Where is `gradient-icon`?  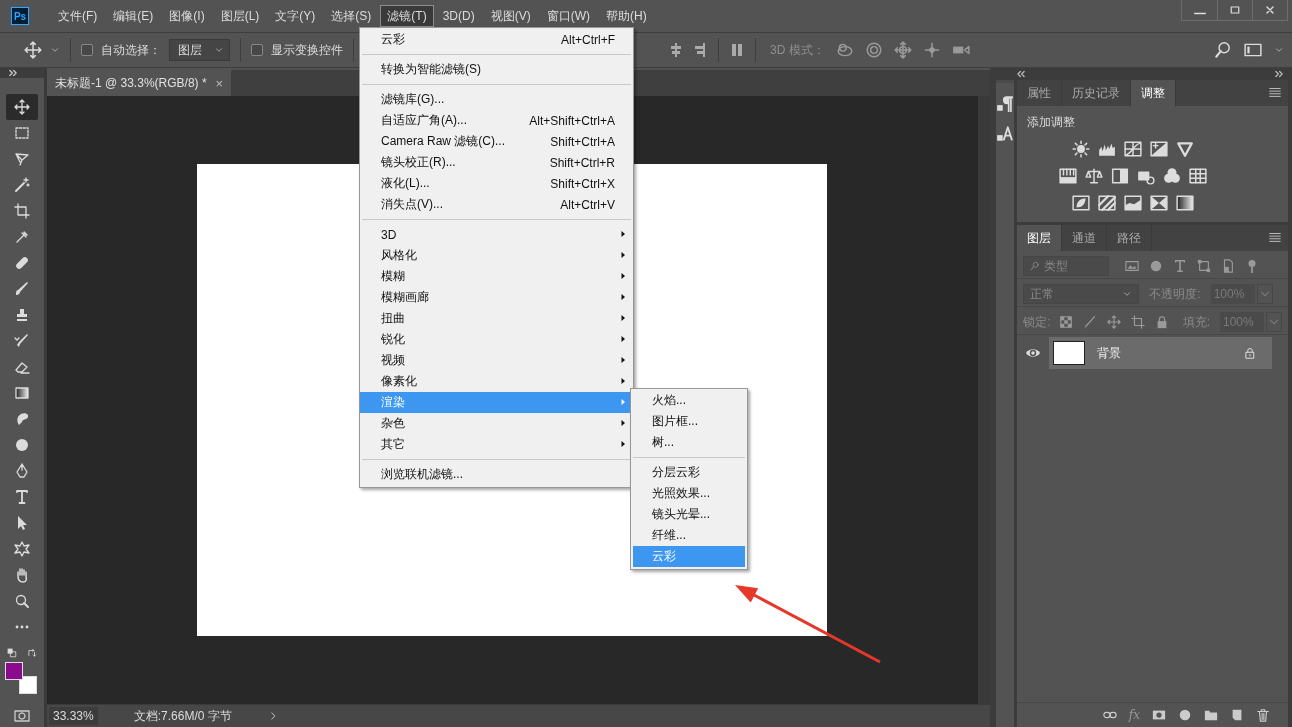 gradient-icon is located at coordinates (1184, 203).